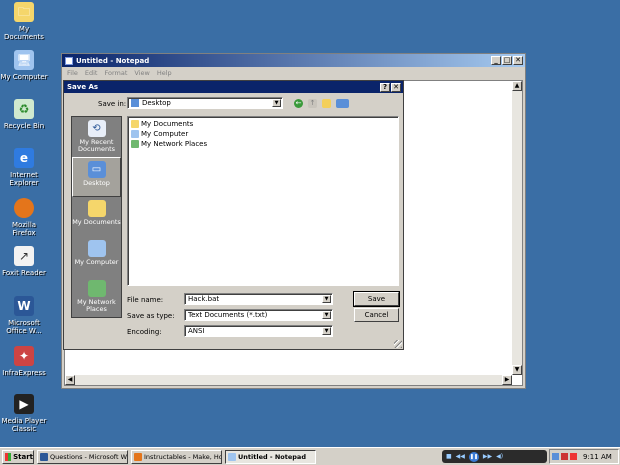 The image size is (620, 465). I want to click on place-desktop: ▭ Desktop, so click(96, 177).